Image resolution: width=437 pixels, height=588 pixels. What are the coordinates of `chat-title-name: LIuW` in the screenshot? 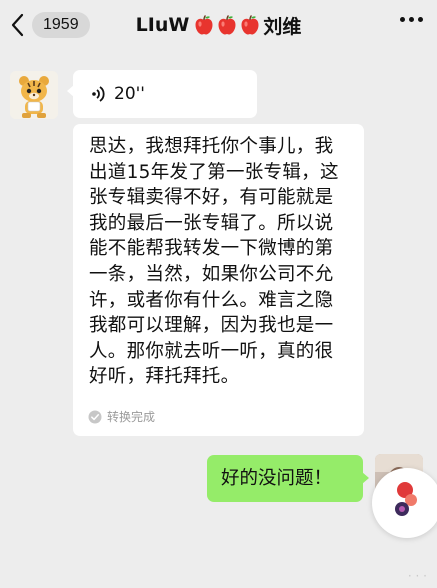 It's located at (162, 25).